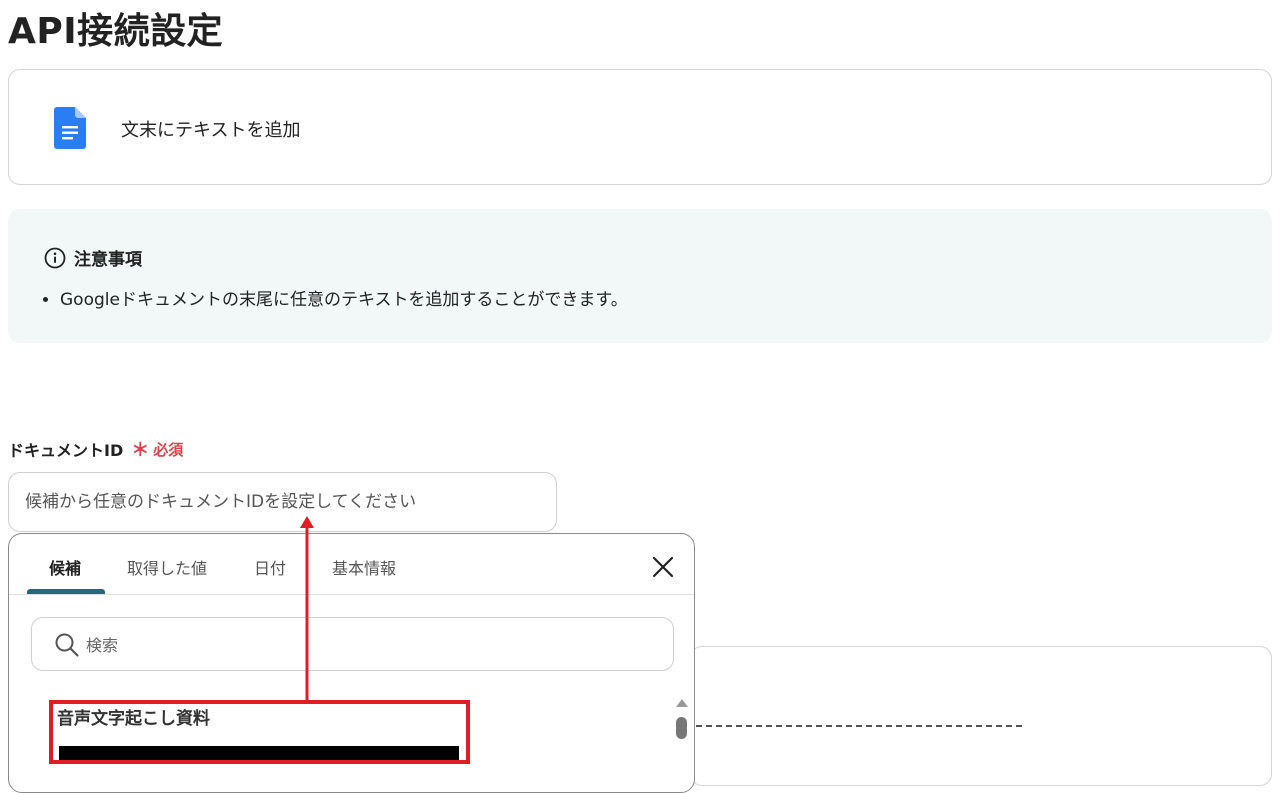 Image resolution: width=1281 pixels, height=793 pixels. I want to click on tab-candidates: 候補, so click(65, 567).